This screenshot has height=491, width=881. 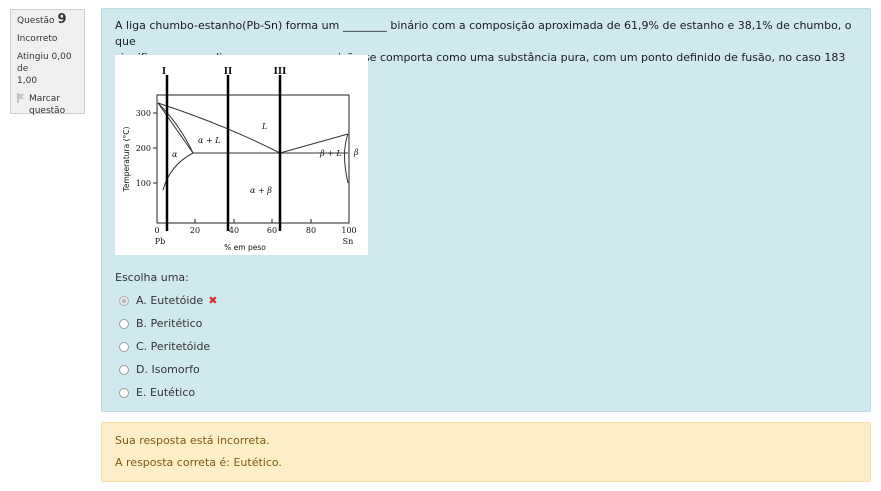 What do you see at coordinates (37, 39) in the screenshot?
I see `question-state: Incorreto` at bounding box center [37, 39].